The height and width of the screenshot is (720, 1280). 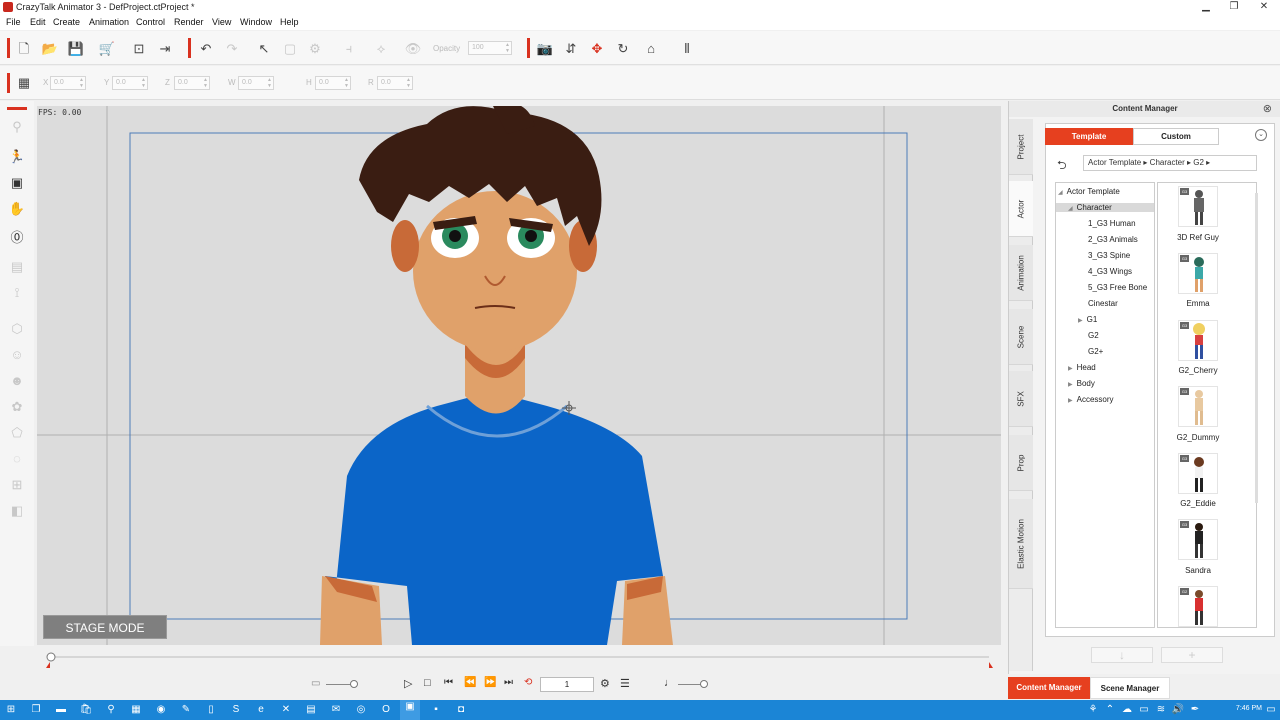 I want to click on home-view-icon: ⌂, so click(x=651, y=49).